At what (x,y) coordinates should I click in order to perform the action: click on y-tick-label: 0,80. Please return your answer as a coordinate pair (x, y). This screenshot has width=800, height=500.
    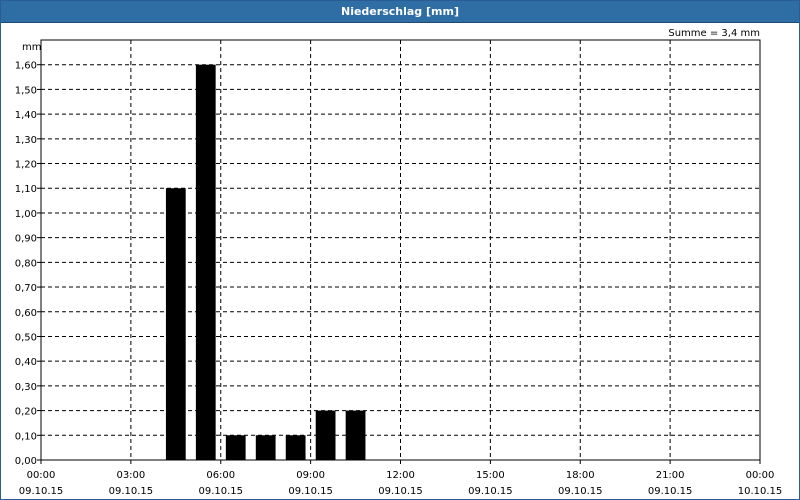
    Looking at the image, I should click on (26, 263).